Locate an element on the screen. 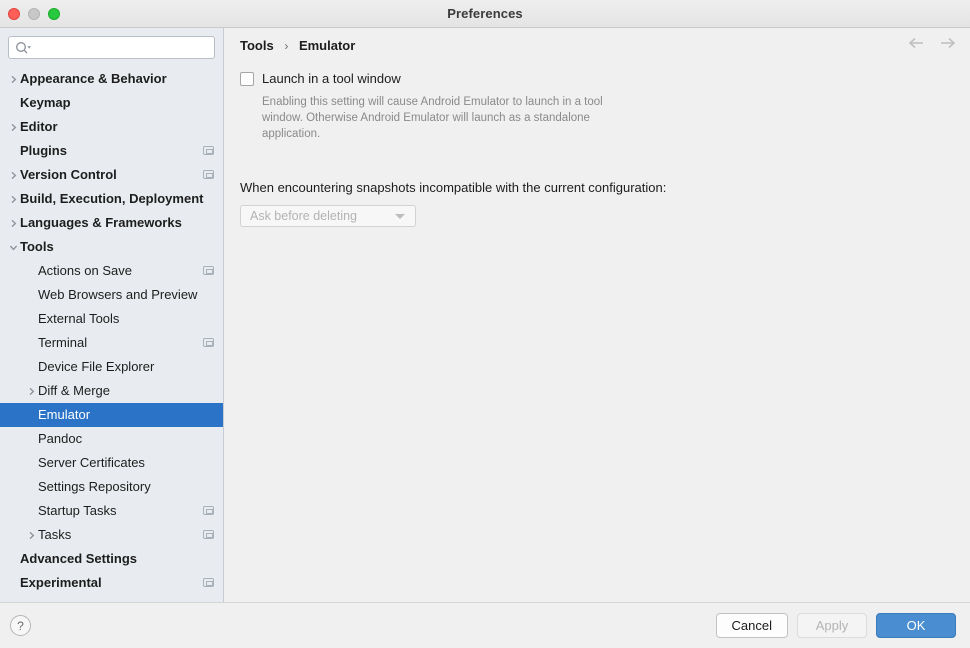 This screenshot has height=648, width=970. search-container is located at coordinates (111, 46).